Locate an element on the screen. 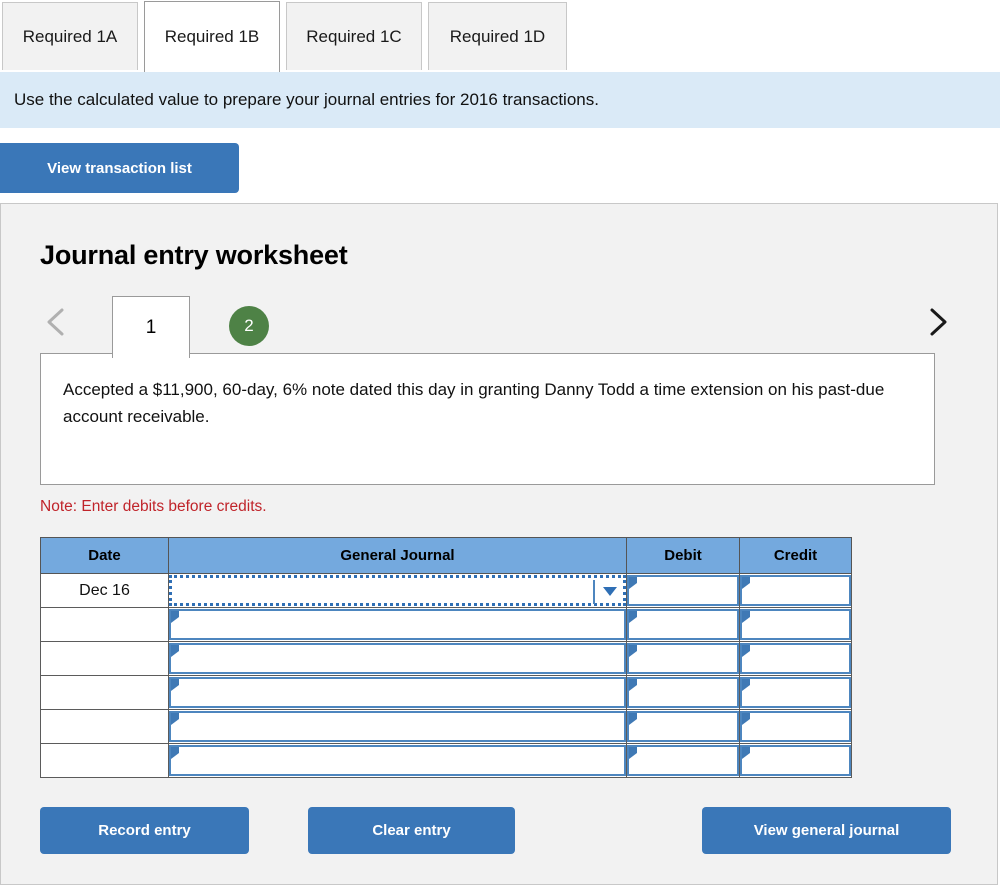 The image size is (1000, 896). chevron-right-icon is located at coordinates (938, 322).